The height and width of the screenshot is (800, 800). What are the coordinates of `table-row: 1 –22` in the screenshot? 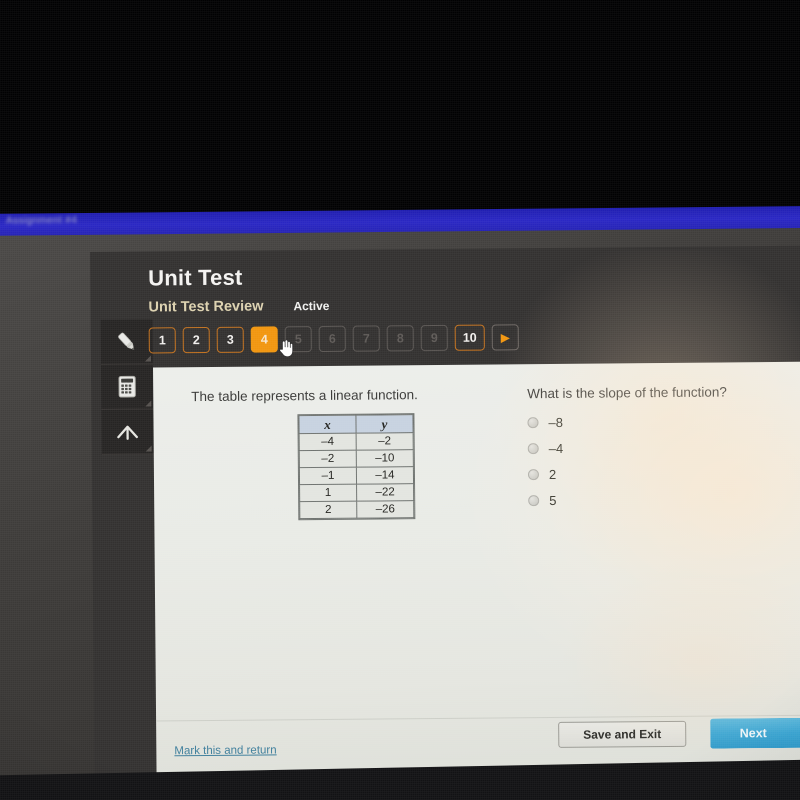 It's located at (356, 492).